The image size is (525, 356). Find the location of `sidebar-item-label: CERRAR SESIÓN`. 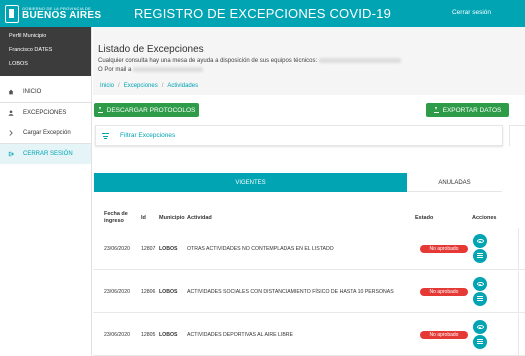

sidebar-item-label: CERRAR SESIÓN is located at coordinates (48, 154).